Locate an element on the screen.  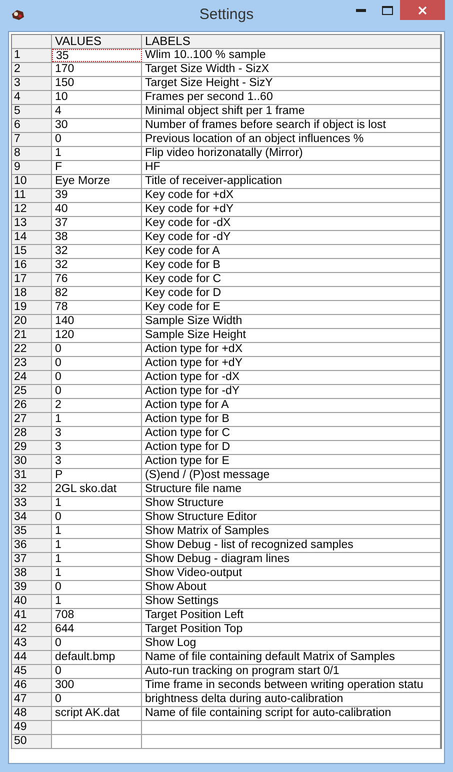
value-cell: F is located at coordinates (97, 167).